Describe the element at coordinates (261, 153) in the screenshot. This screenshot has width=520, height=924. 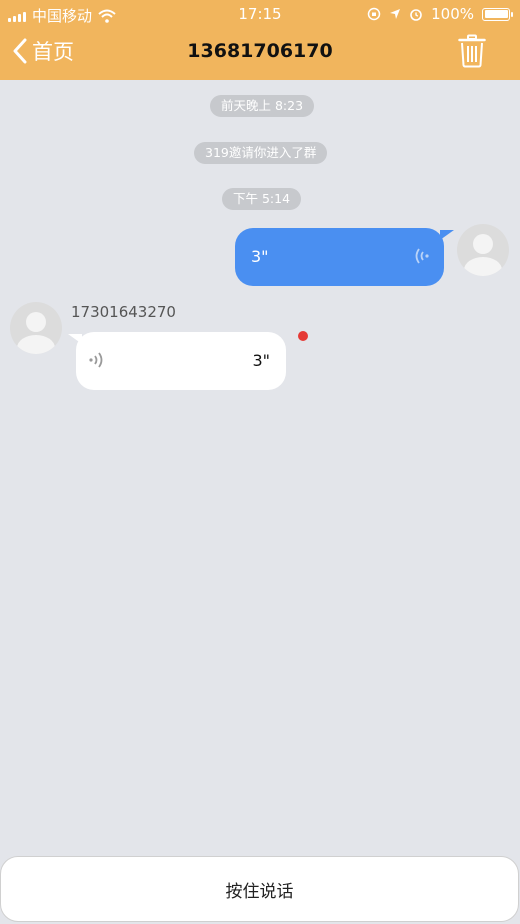
I see `system-notice: 319邀请你进入了群` at that location.